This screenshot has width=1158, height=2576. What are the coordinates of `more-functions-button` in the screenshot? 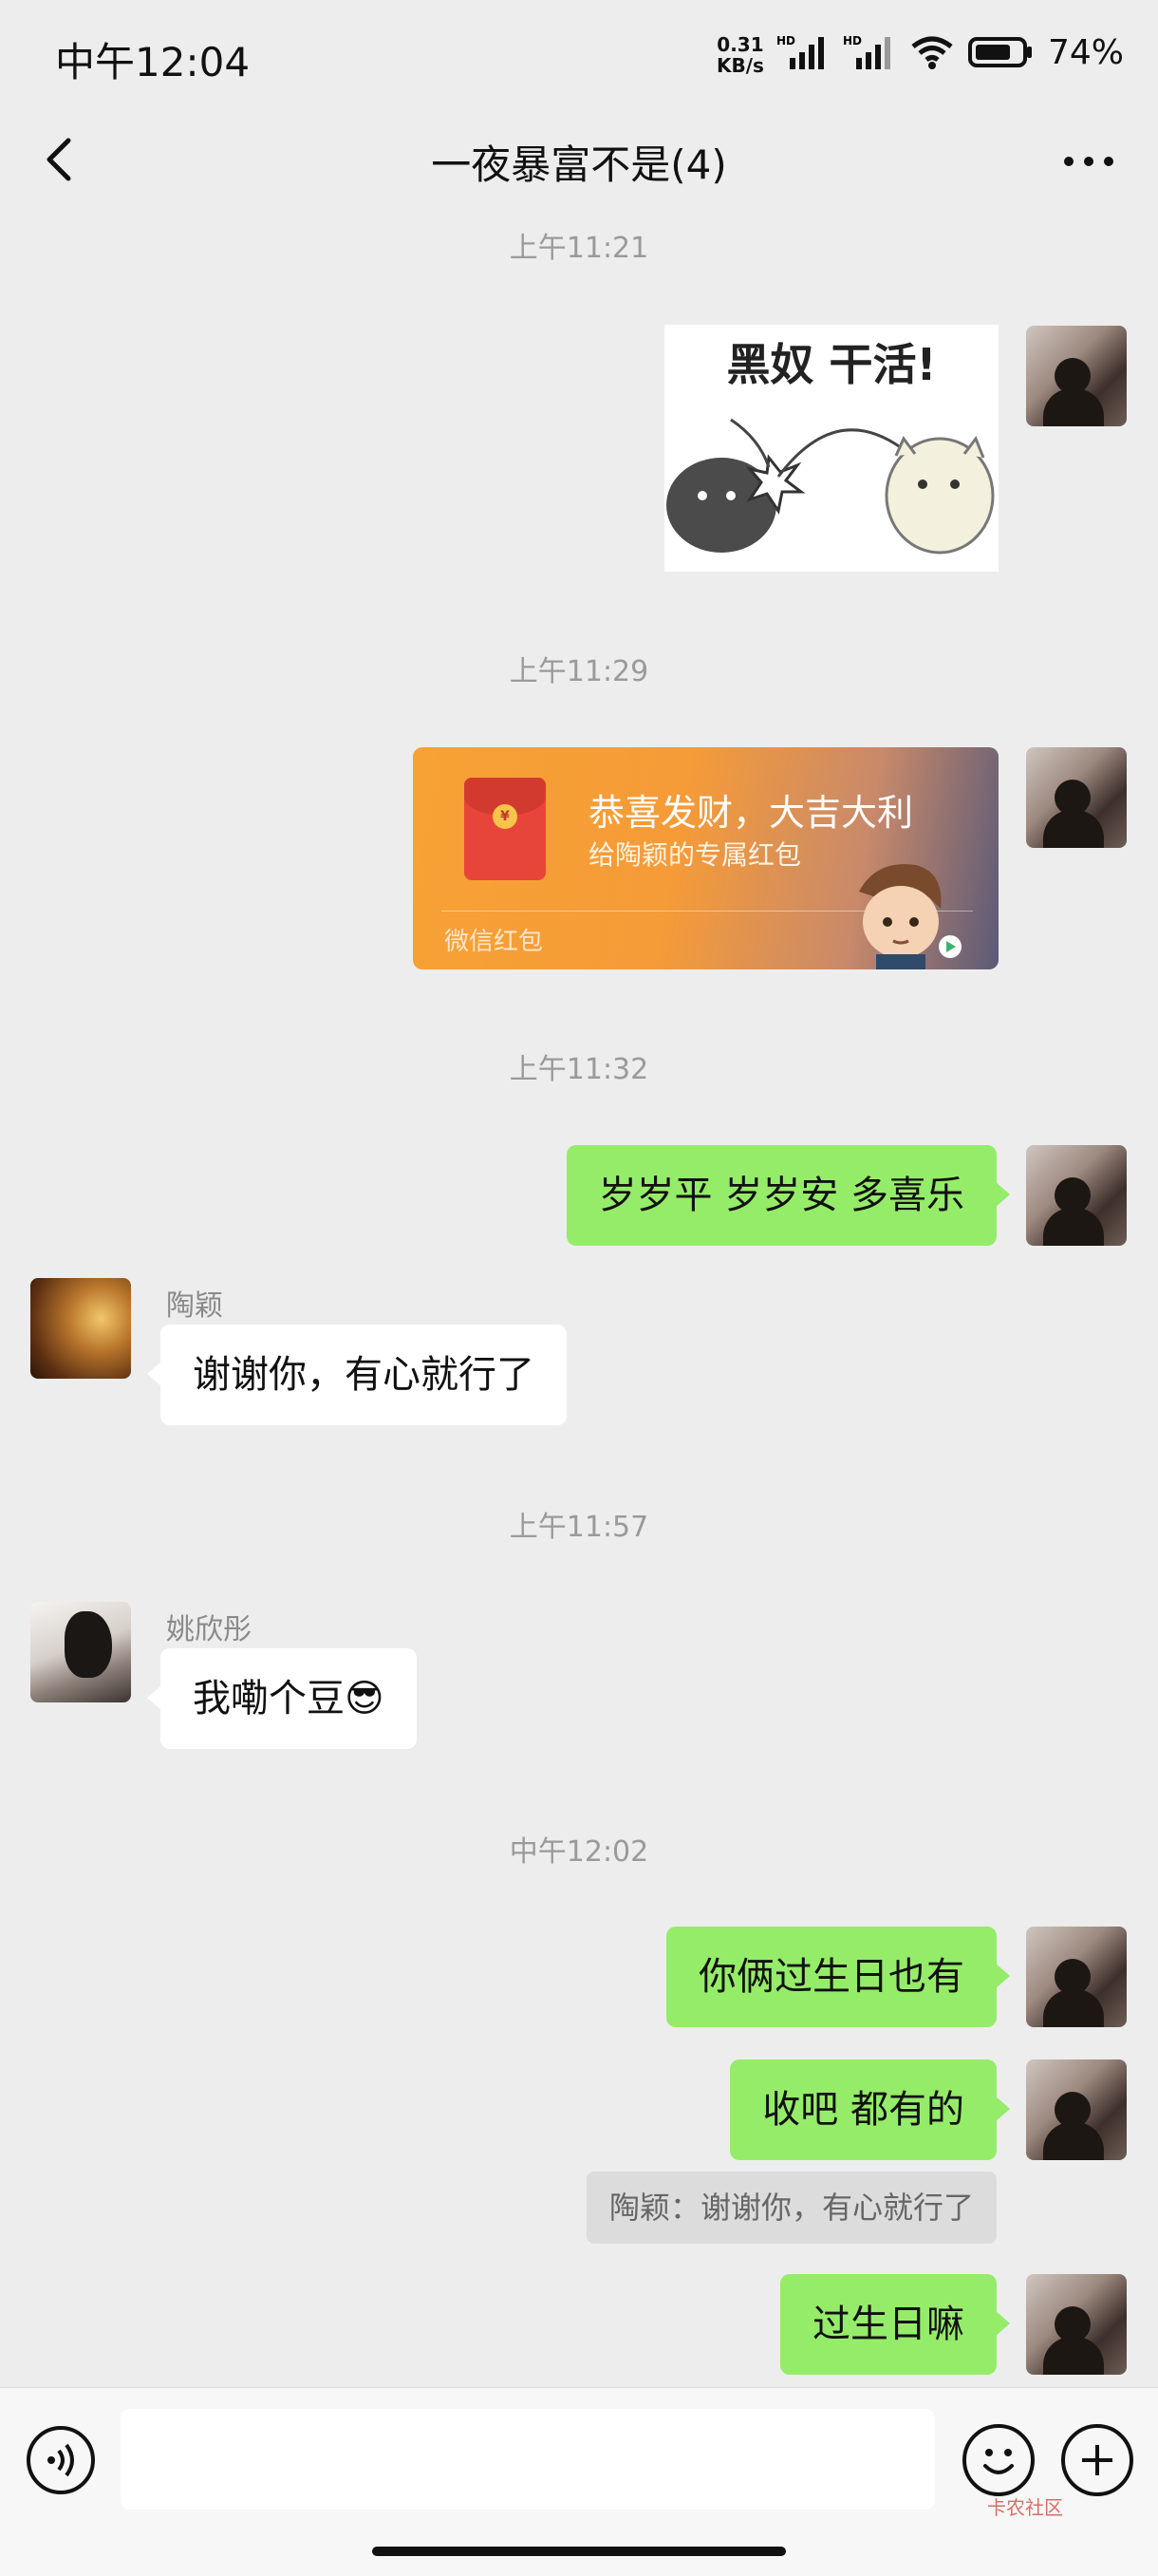 It's located at (1097, 2460).